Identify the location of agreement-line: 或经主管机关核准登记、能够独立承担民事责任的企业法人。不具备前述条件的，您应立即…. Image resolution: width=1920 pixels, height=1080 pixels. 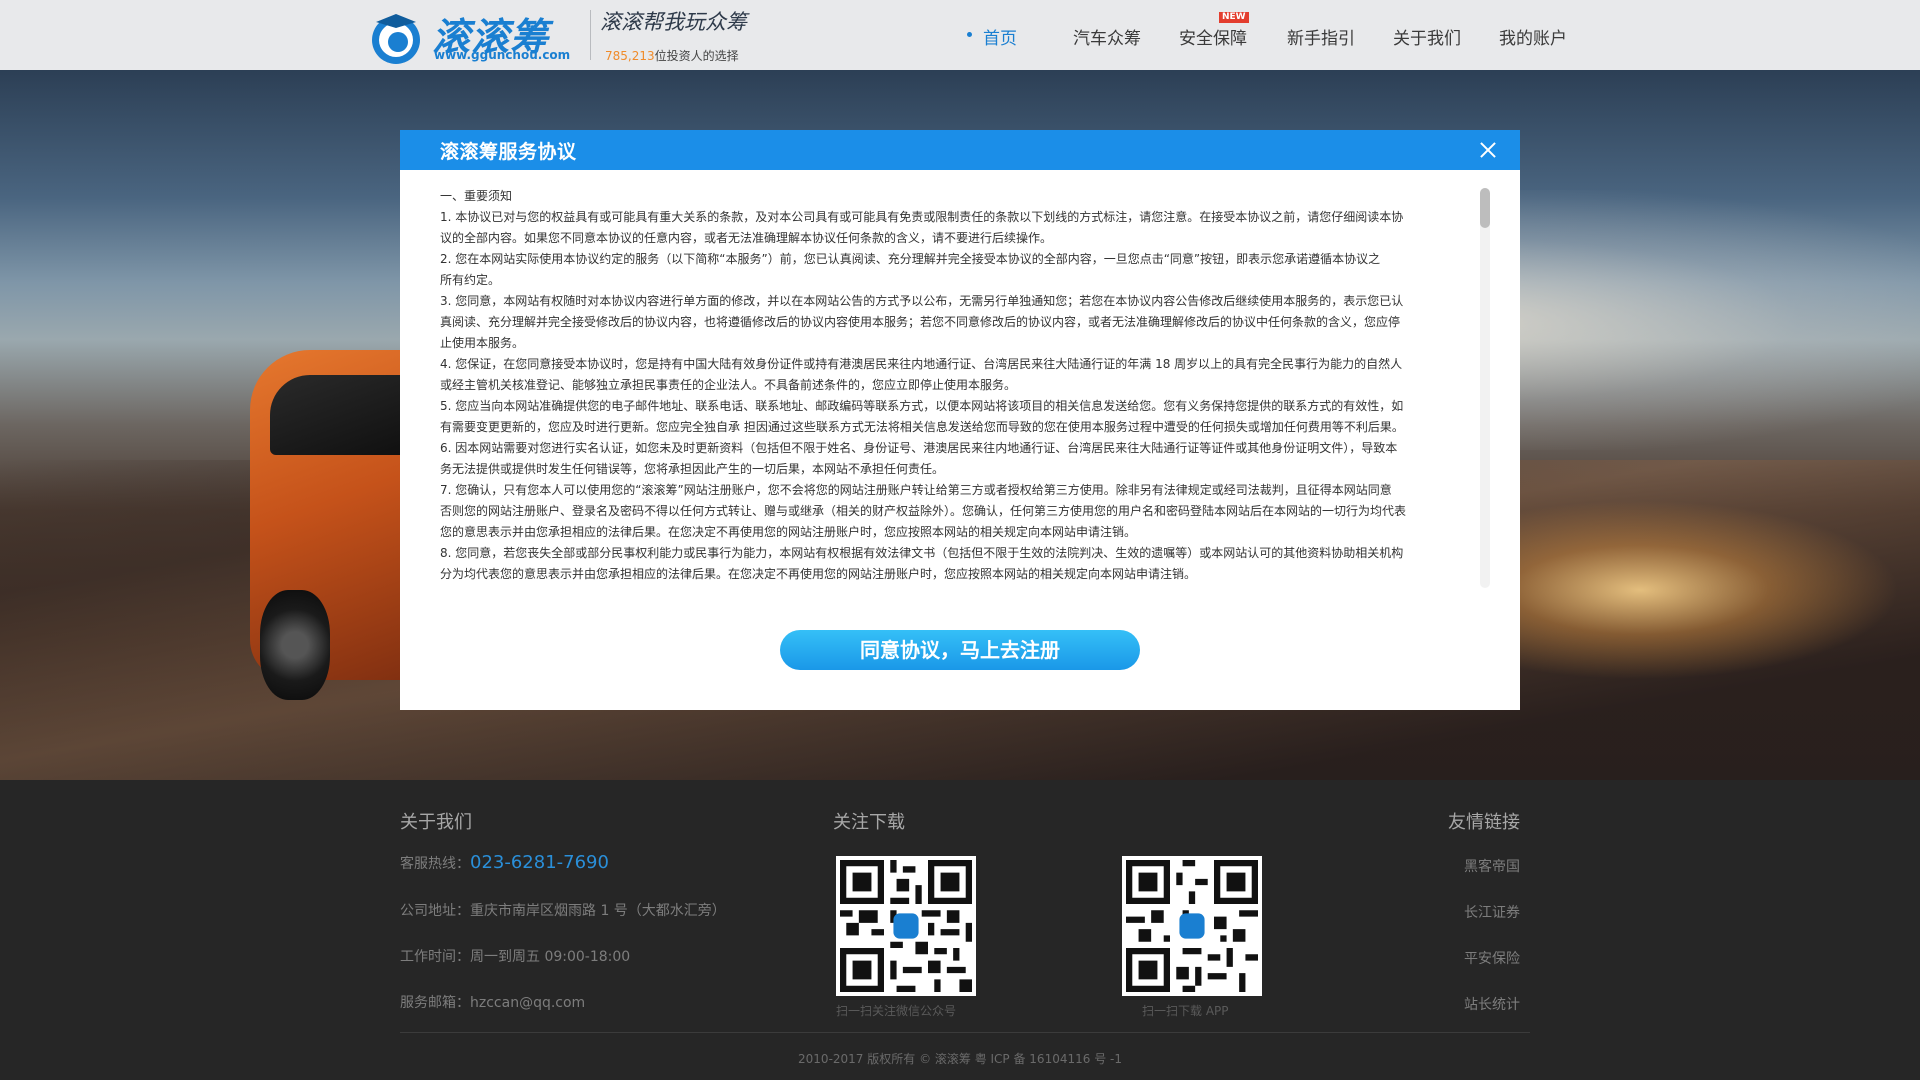
(728, 385).